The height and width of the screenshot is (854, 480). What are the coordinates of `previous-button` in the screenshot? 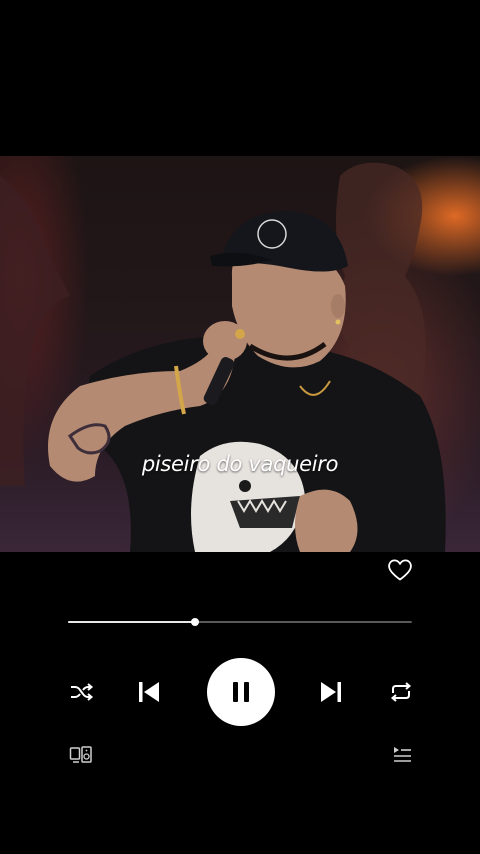 It's located at (149, 692).